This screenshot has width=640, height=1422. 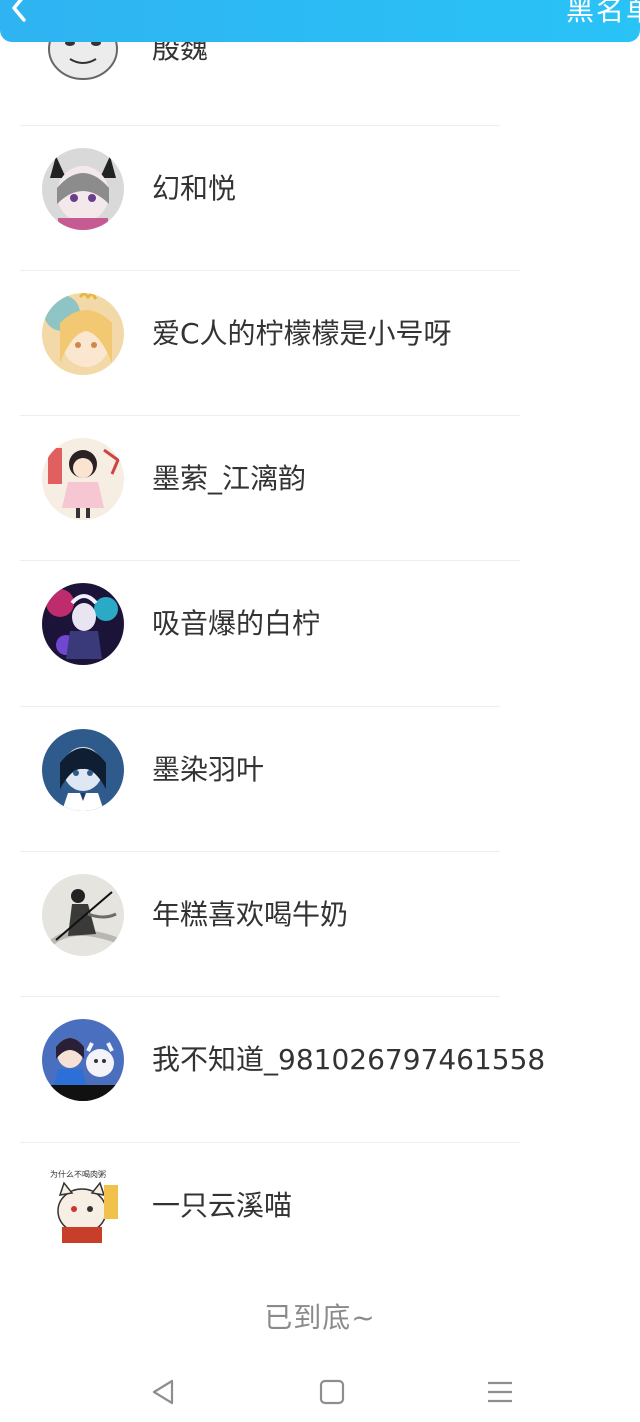 I want to click on page-title: 黑名单, so click(x=602, y=13).